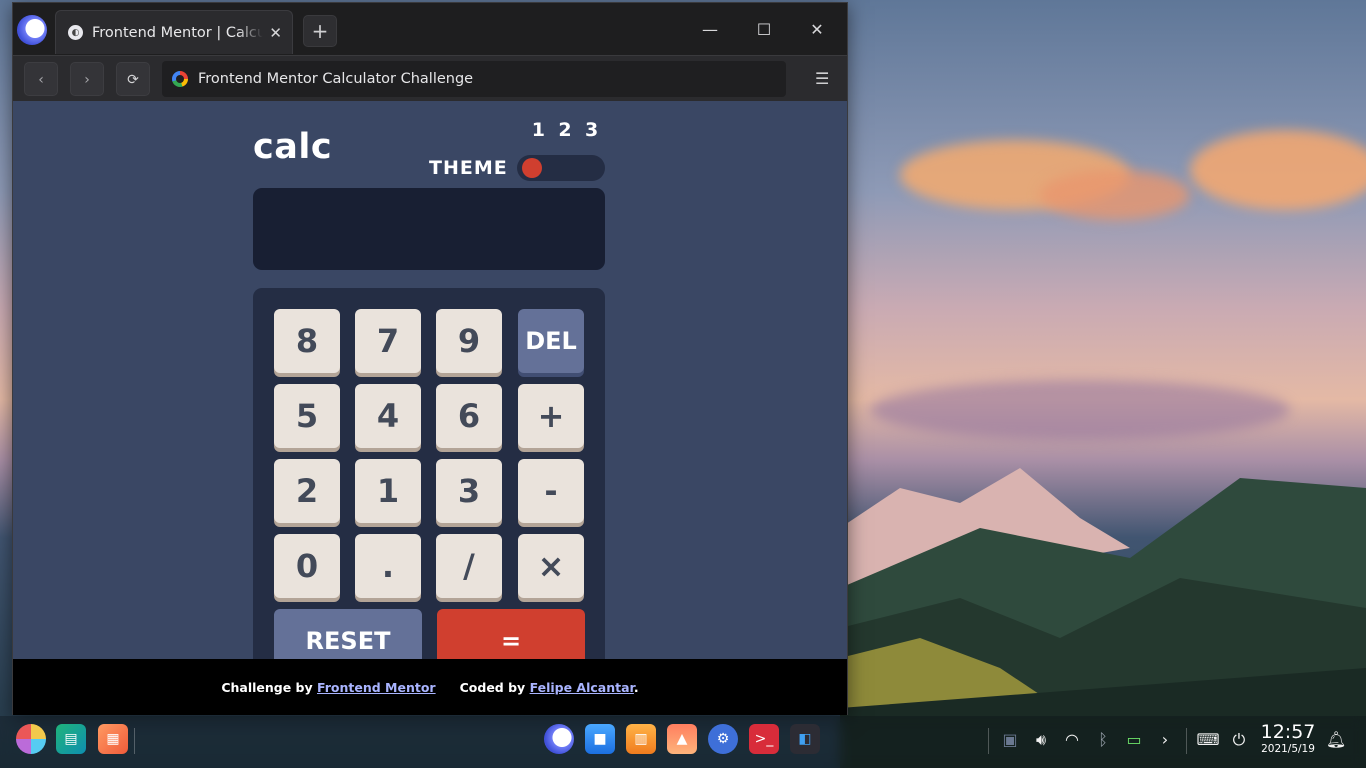 The height and width of the screenshot is (768, 1366). I want to click on key-1: 1, so click(388, 491).